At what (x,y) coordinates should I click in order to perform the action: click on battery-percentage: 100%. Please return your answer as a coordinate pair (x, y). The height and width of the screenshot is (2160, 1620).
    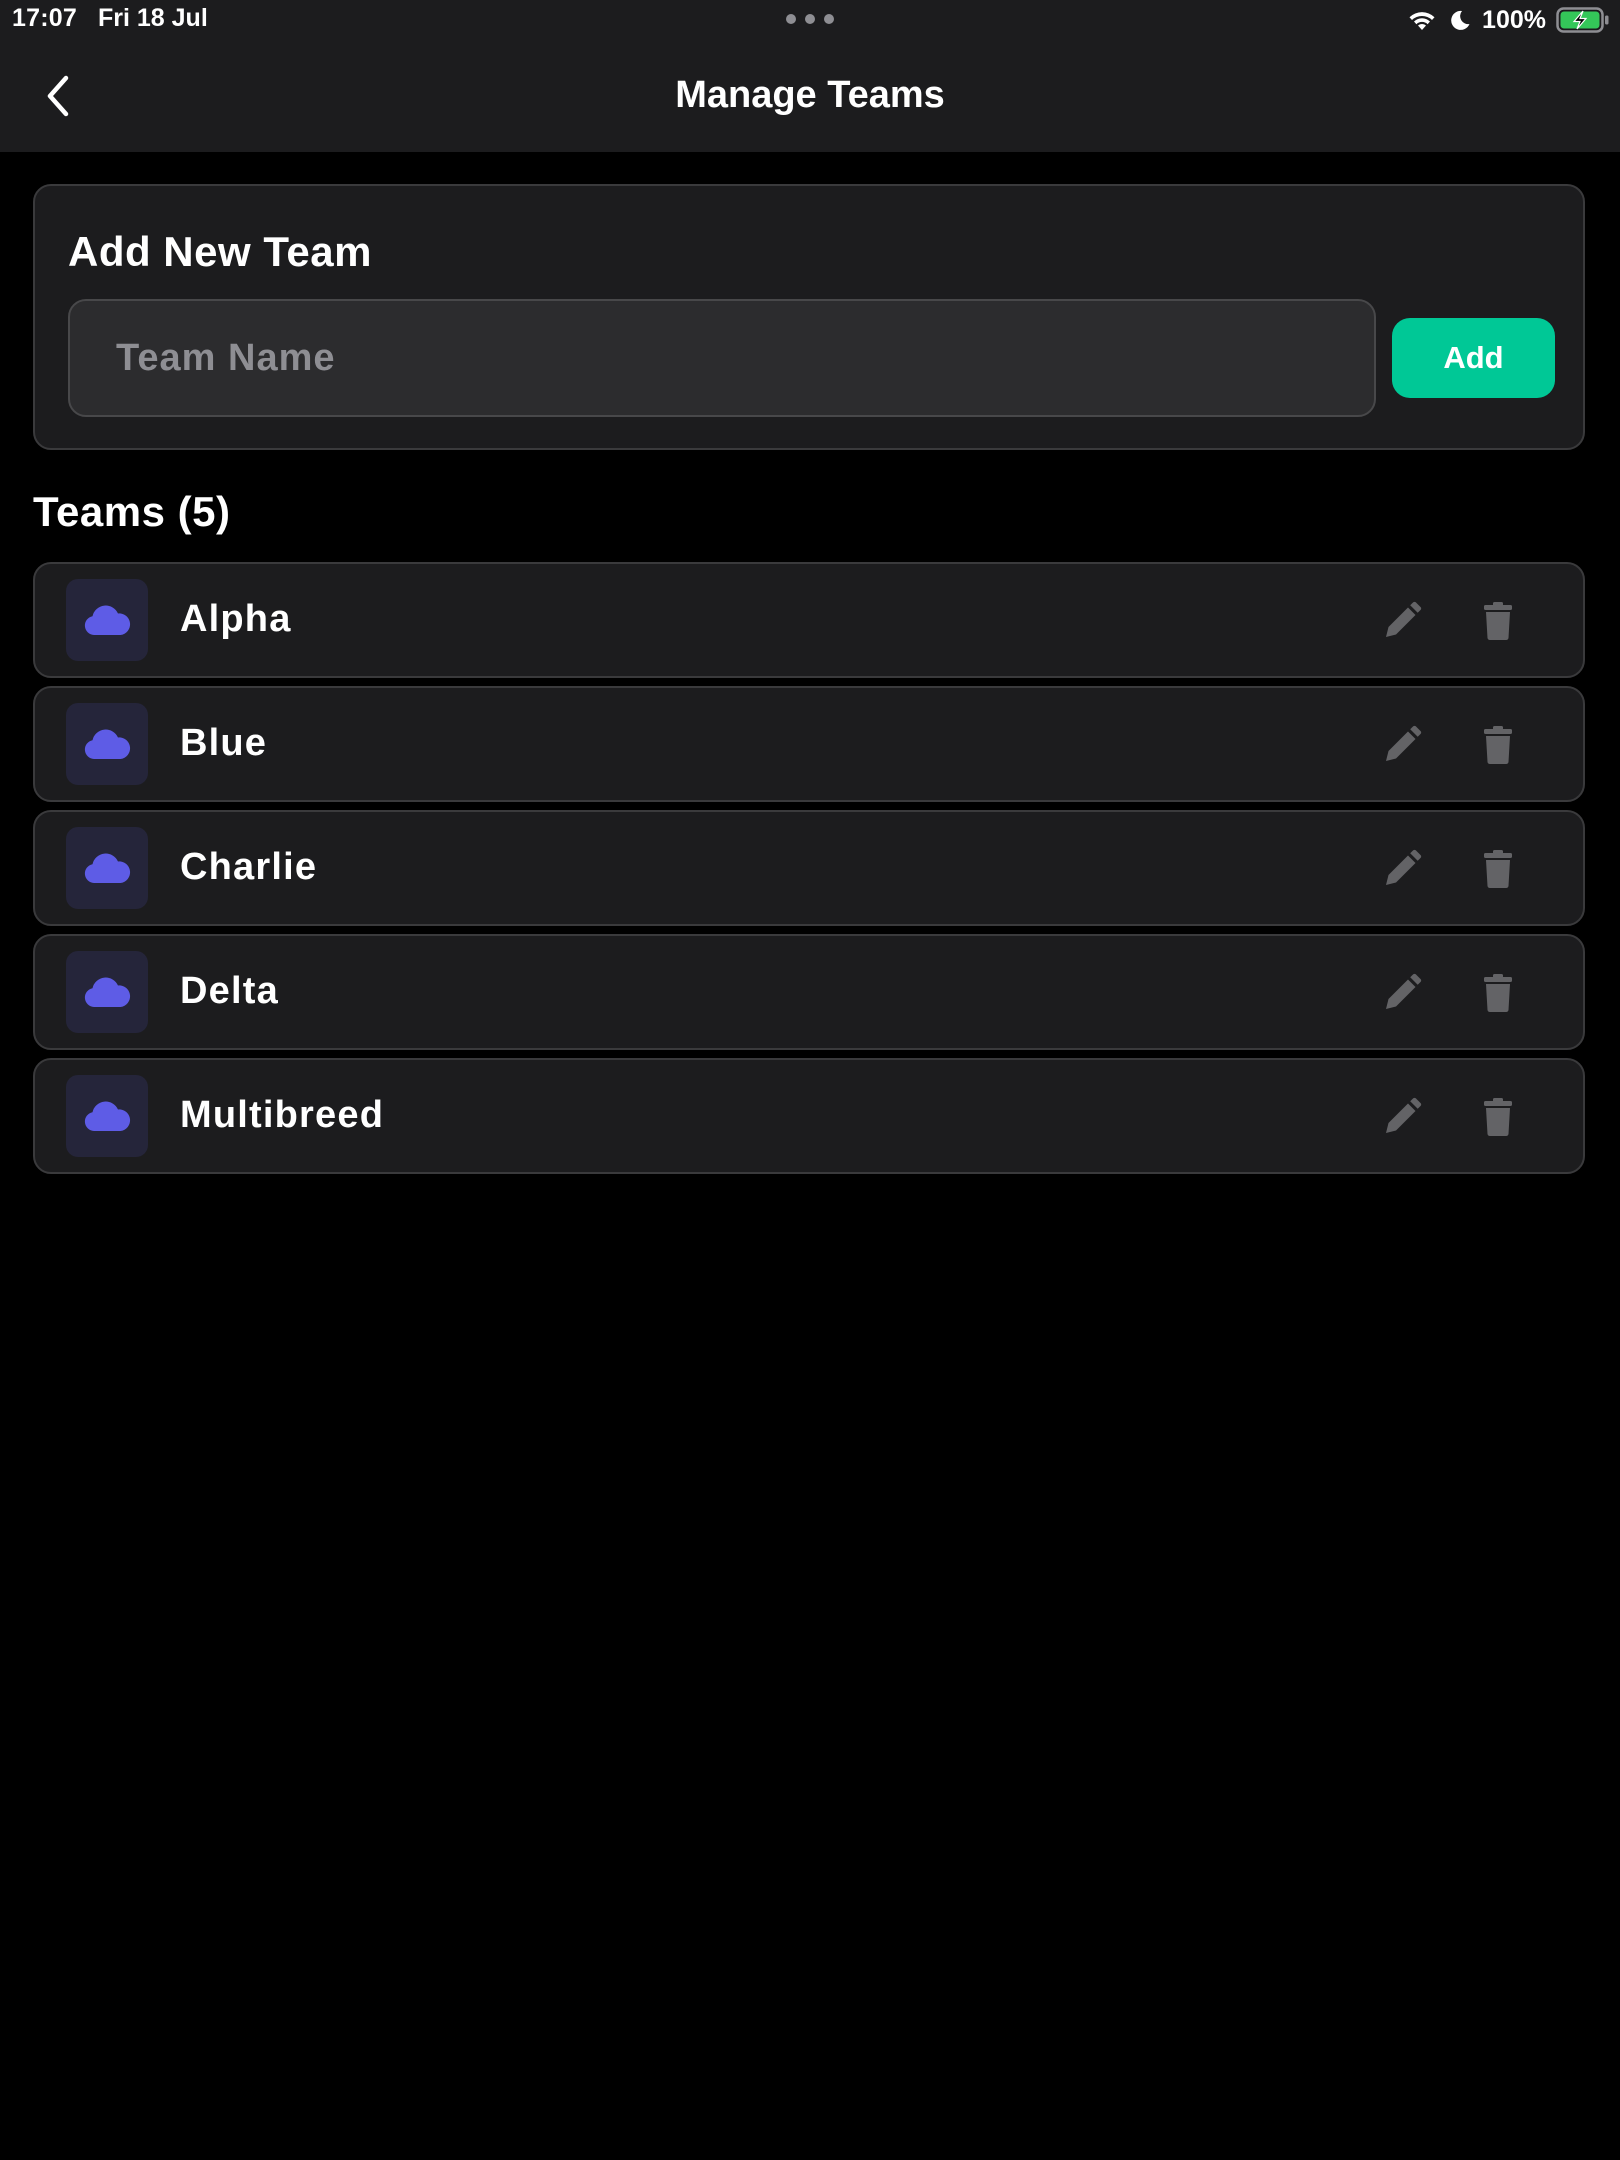
    Looking at the image, I should click on (1514, 19).